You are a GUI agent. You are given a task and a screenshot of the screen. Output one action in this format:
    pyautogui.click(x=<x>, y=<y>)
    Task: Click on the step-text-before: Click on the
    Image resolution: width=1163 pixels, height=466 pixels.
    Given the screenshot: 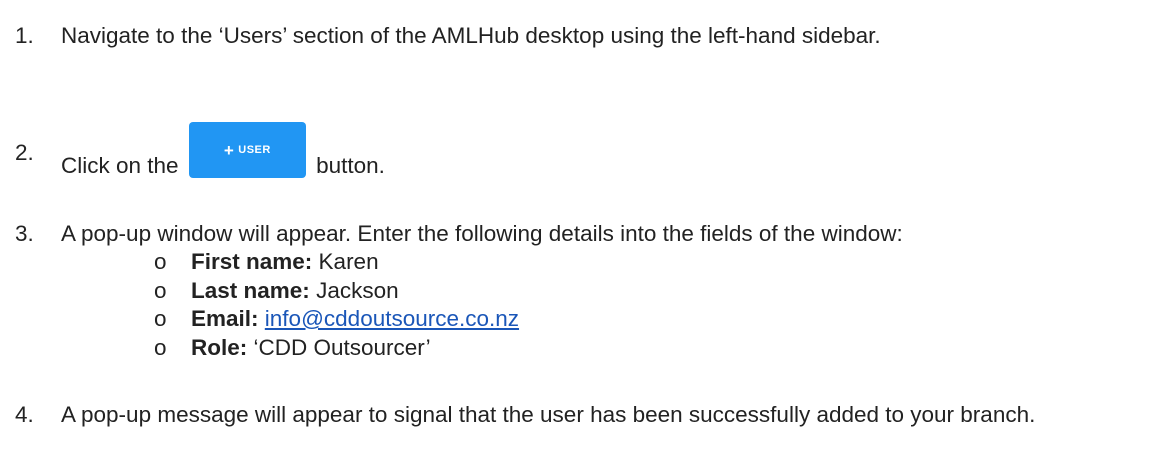 What is the action you would take?
    pyautogui.click(x=120, y=165)
    